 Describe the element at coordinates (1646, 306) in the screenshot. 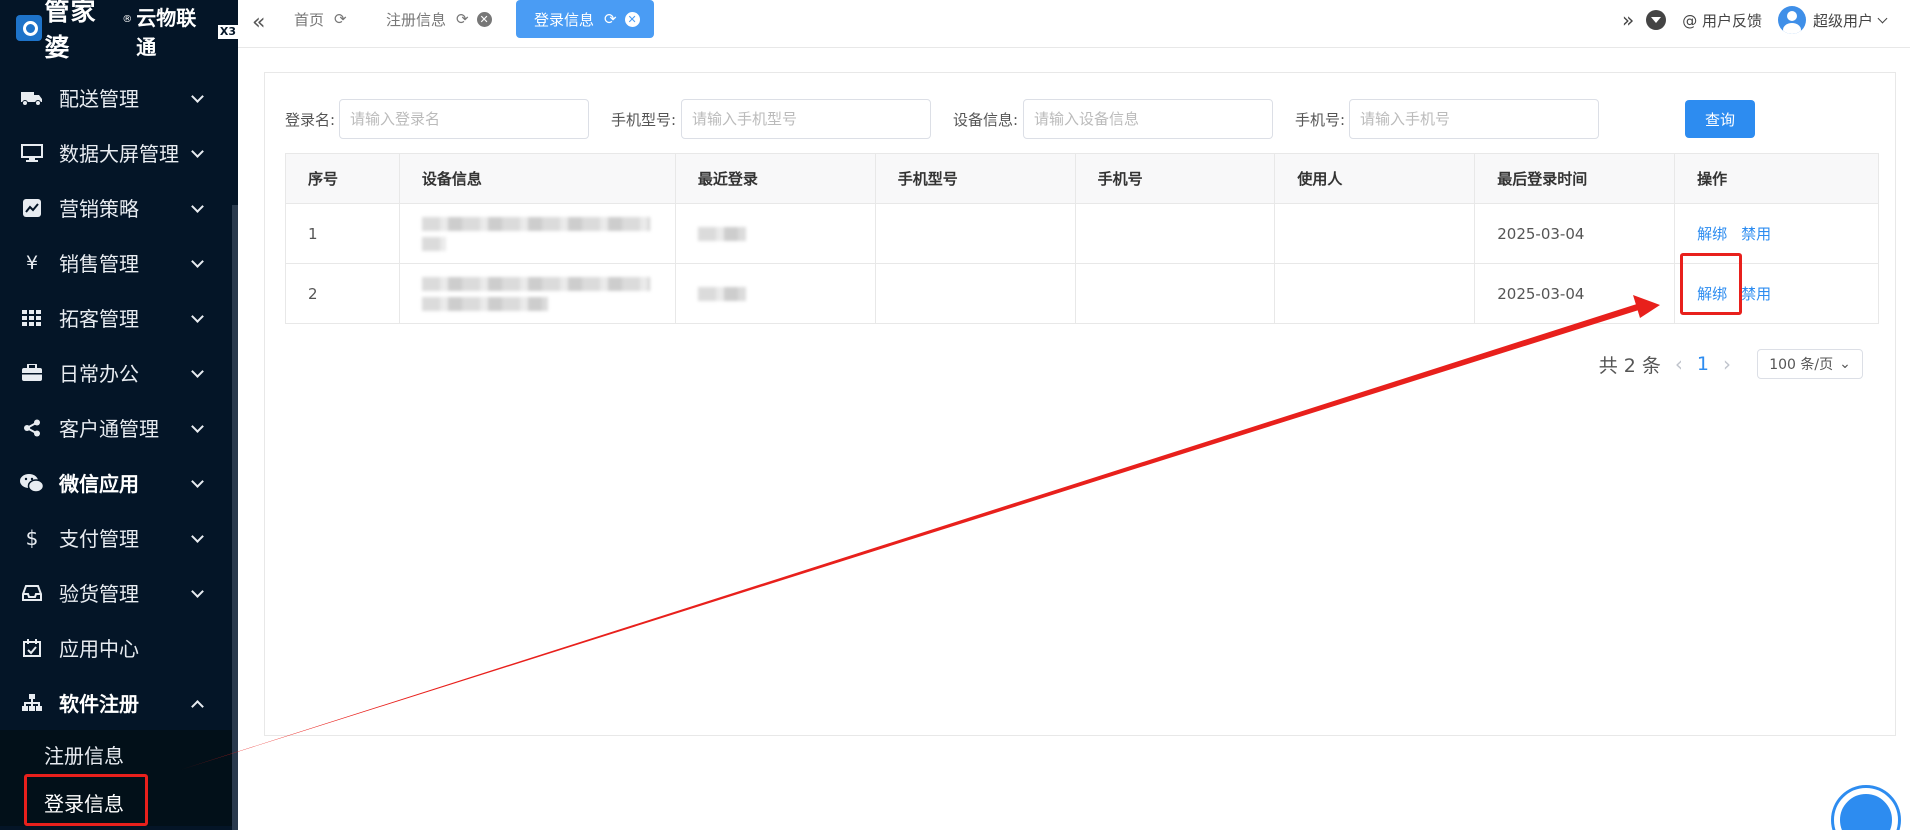

I see `arrow-head` at that location.